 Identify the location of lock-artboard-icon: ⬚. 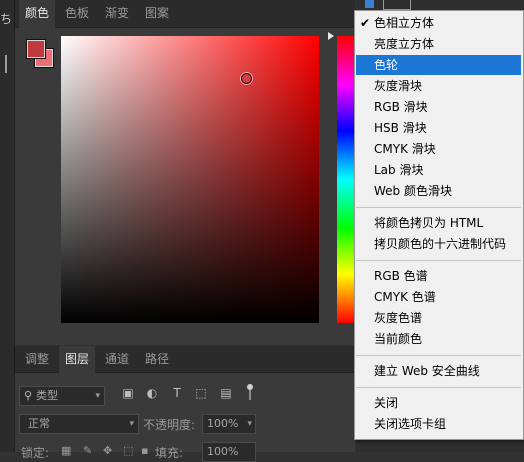
(128, 450).